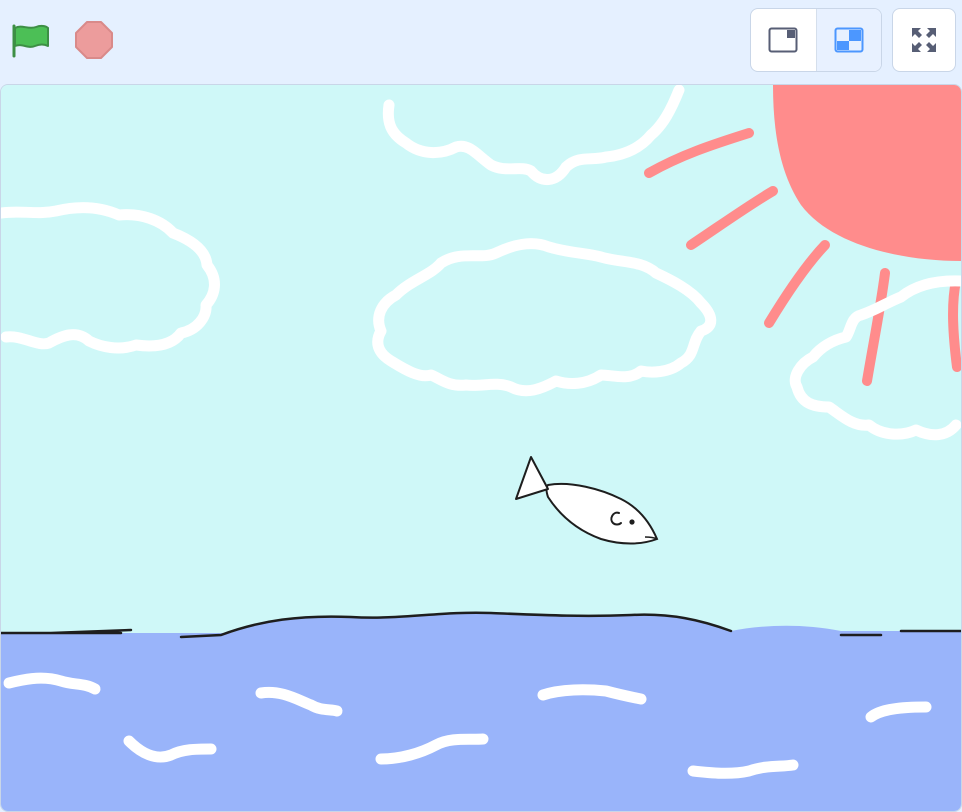  I want to click on stage-size-toggle, so click(816, 40).